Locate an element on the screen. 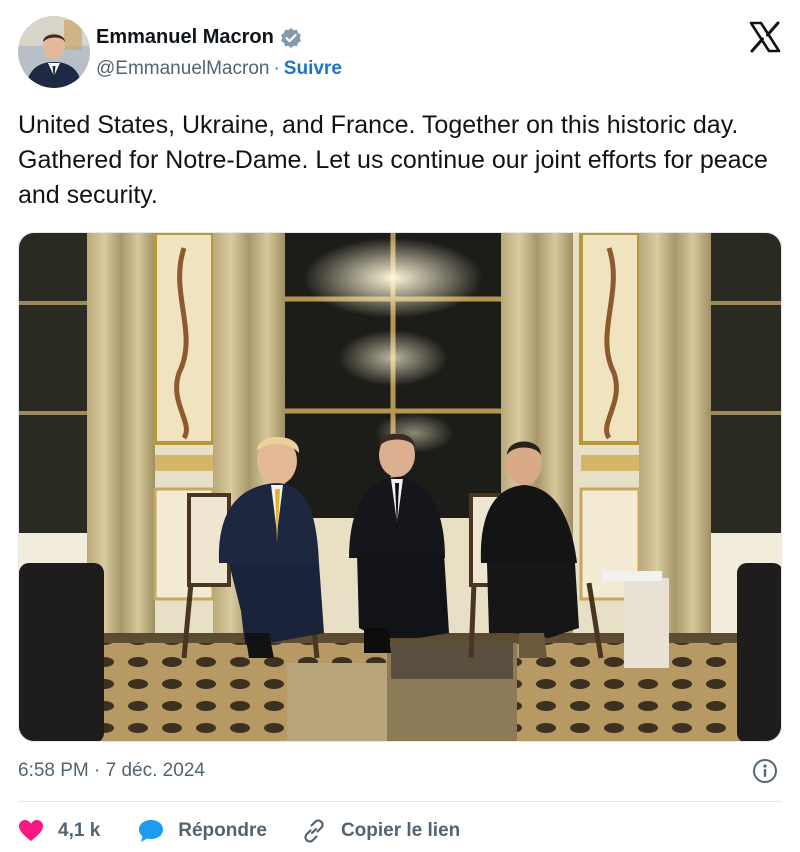 The height and width of the screenshot is (852, 800). like-count: 4,1 k is located at coordinates (79, 830).